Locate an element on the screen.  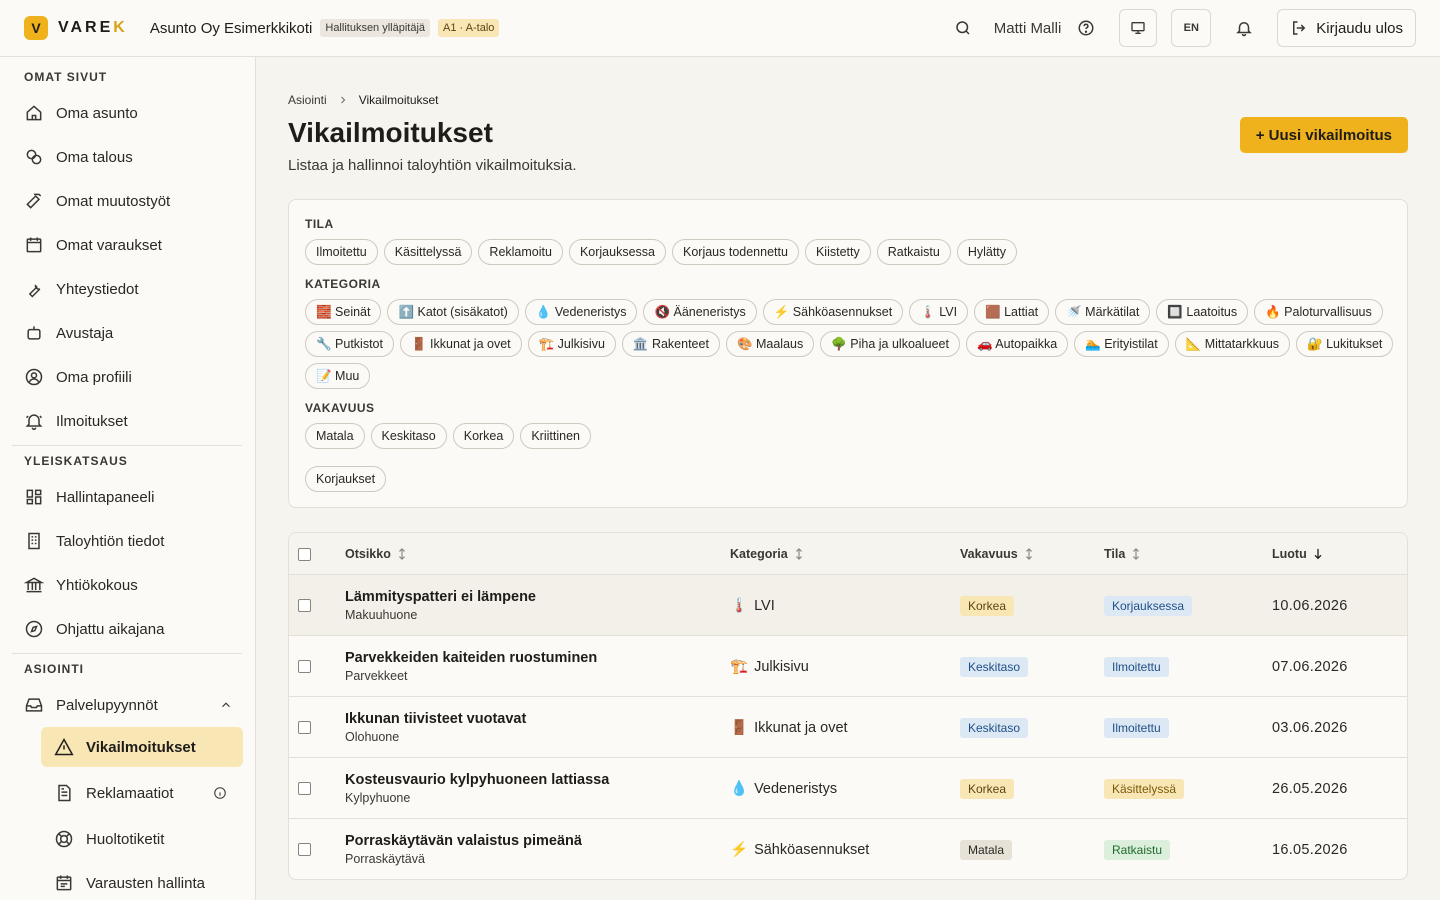
bell-icon is located at coordinates (1244, 28).